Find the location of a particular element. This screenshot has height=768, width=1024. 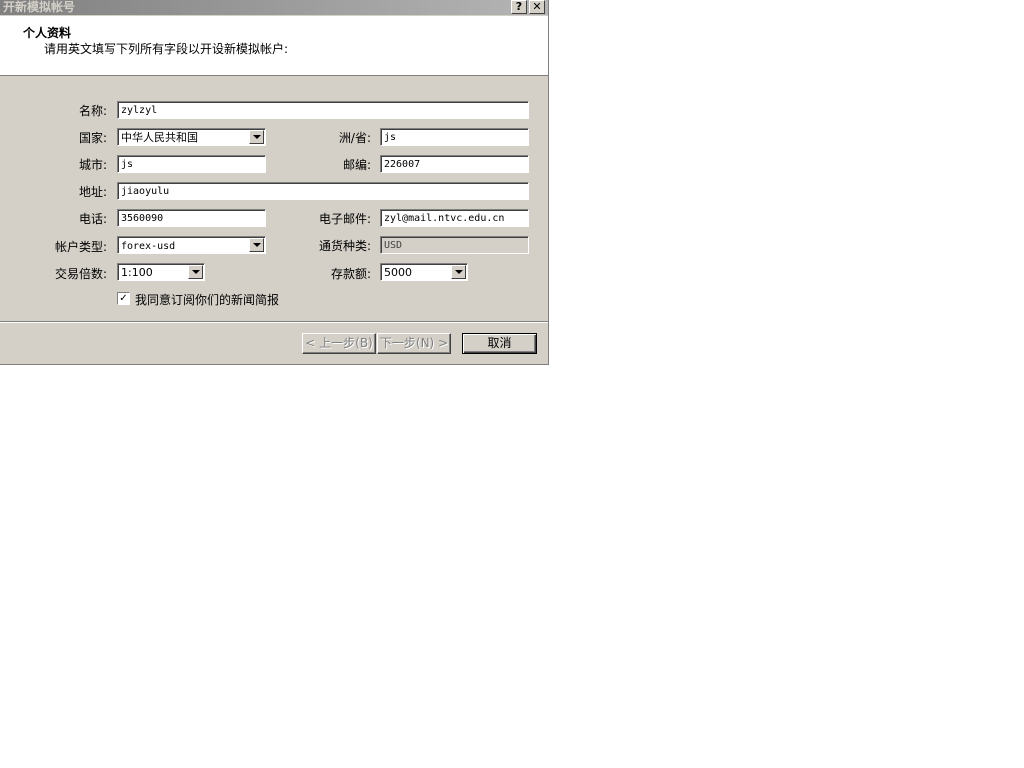

country-select-value: 中华人民共和国 is located at coordinates (159, 137).